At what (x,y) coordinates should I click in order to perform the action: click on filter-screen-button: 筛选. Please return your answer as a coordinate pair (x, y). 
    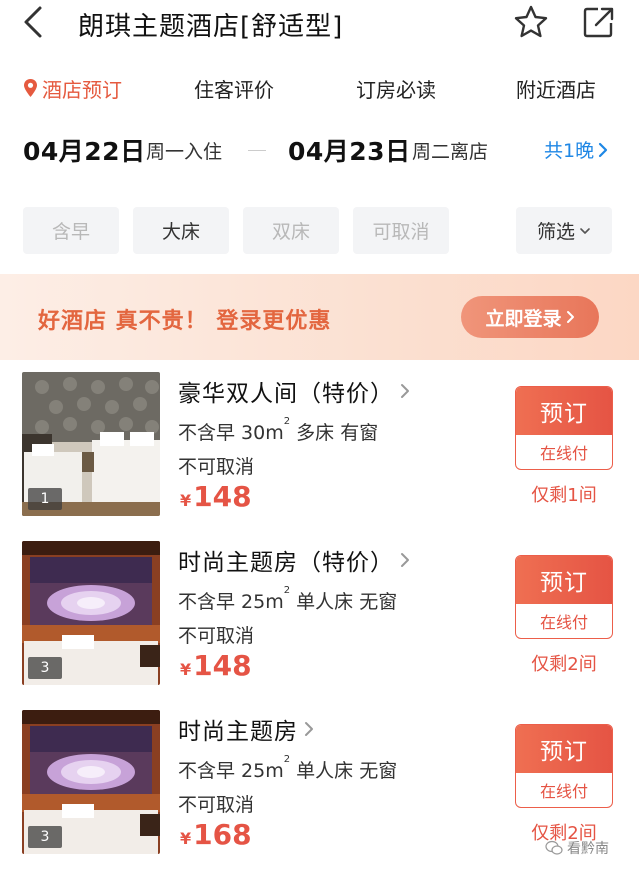
    Looking at the image, I should click on (564, 230).